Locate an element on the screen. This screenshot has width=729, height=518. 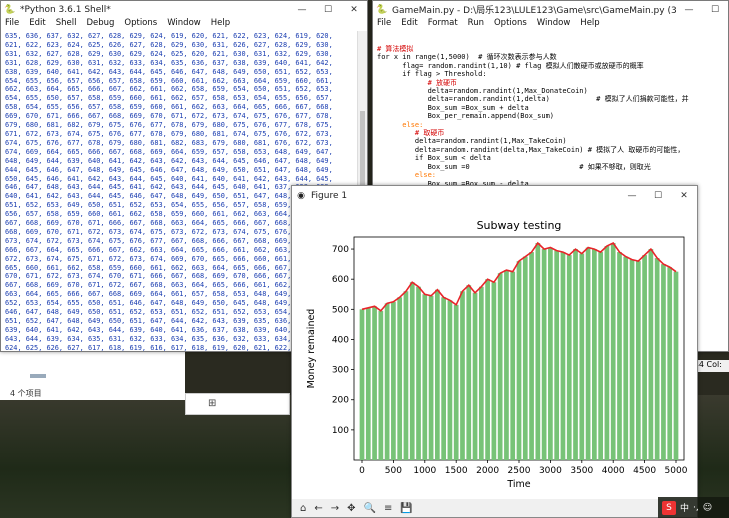
shell-menu-options: Options is located at coordinates (140, 24).